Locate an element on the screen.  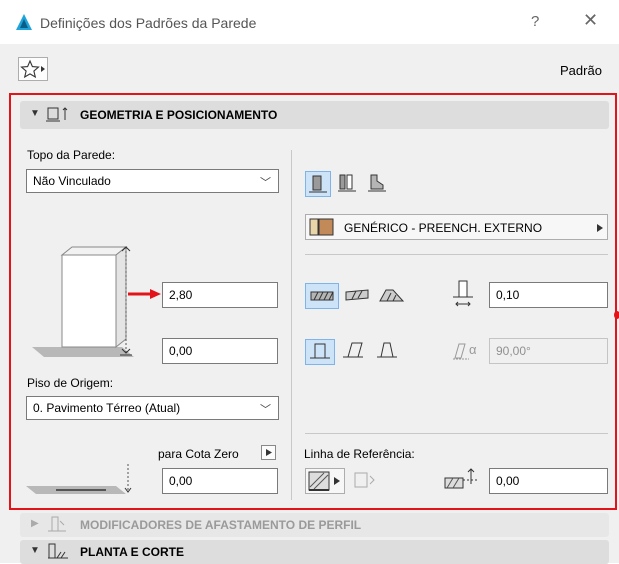
reference-line-icon is located at coordinates (324, 481).